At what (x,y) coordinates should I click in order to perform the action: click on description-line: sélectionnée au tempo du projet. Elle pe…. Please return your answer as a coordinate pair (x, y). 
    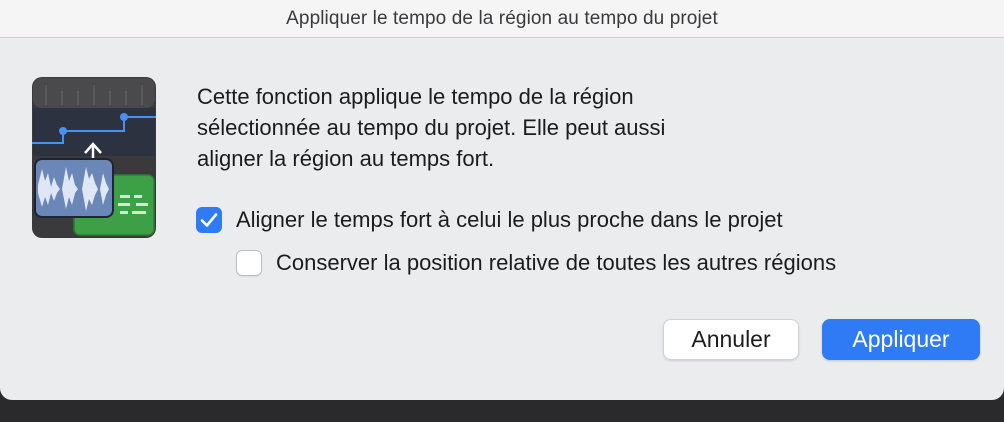
    Looking at the image, I should click on (431, 127).